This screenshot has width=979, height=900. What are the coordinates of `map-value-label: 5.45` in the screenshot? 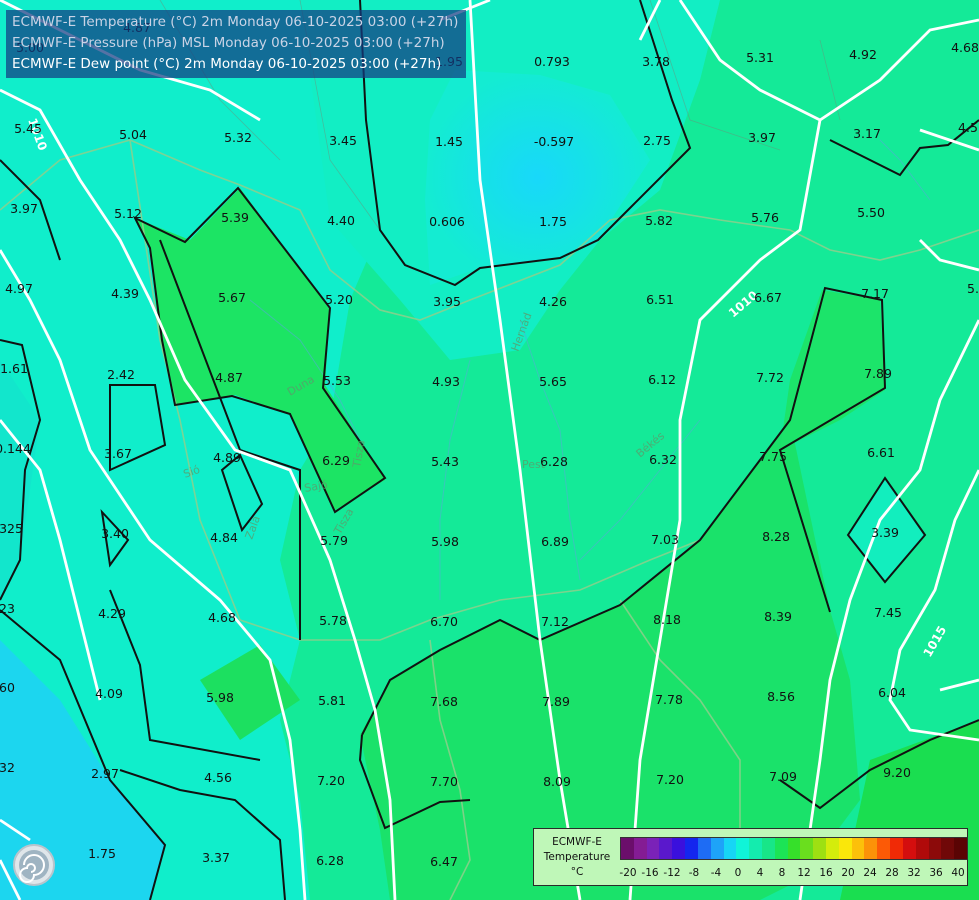 It's located at (28, 128).